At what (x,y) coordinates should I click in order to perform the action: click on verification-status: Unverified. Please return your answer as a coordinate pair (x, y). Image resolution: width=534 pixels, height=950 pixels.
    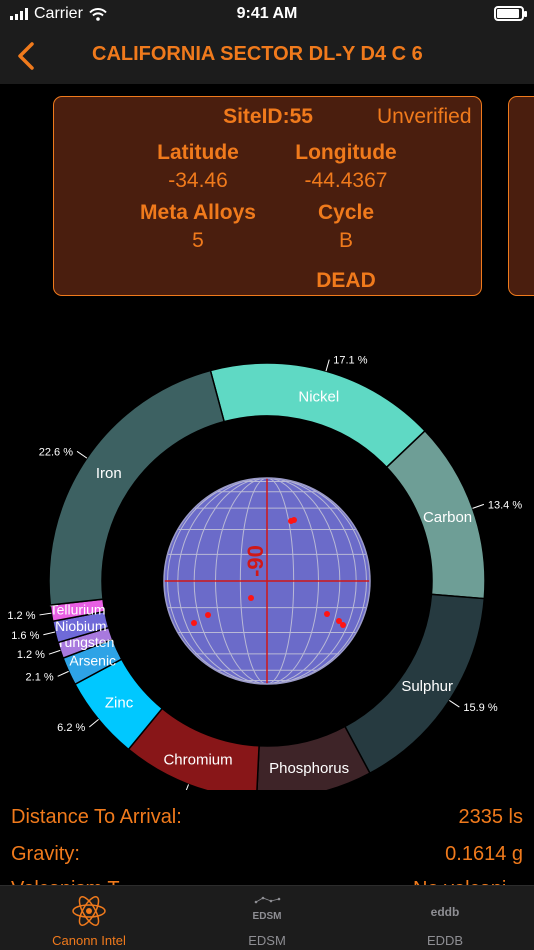
    Looking at the image, I should click on (424, 116).